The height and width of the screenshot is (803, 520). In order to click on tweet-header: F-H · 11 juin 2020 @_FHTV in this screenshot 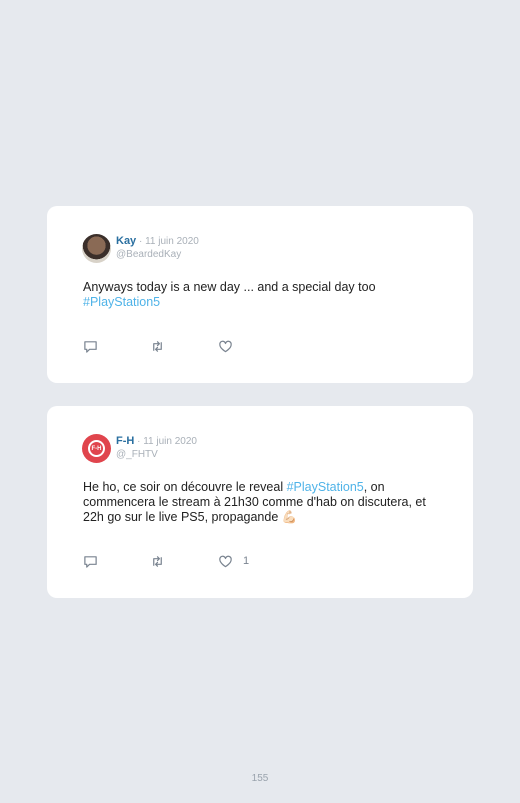, I will do `click(156, 448)`.